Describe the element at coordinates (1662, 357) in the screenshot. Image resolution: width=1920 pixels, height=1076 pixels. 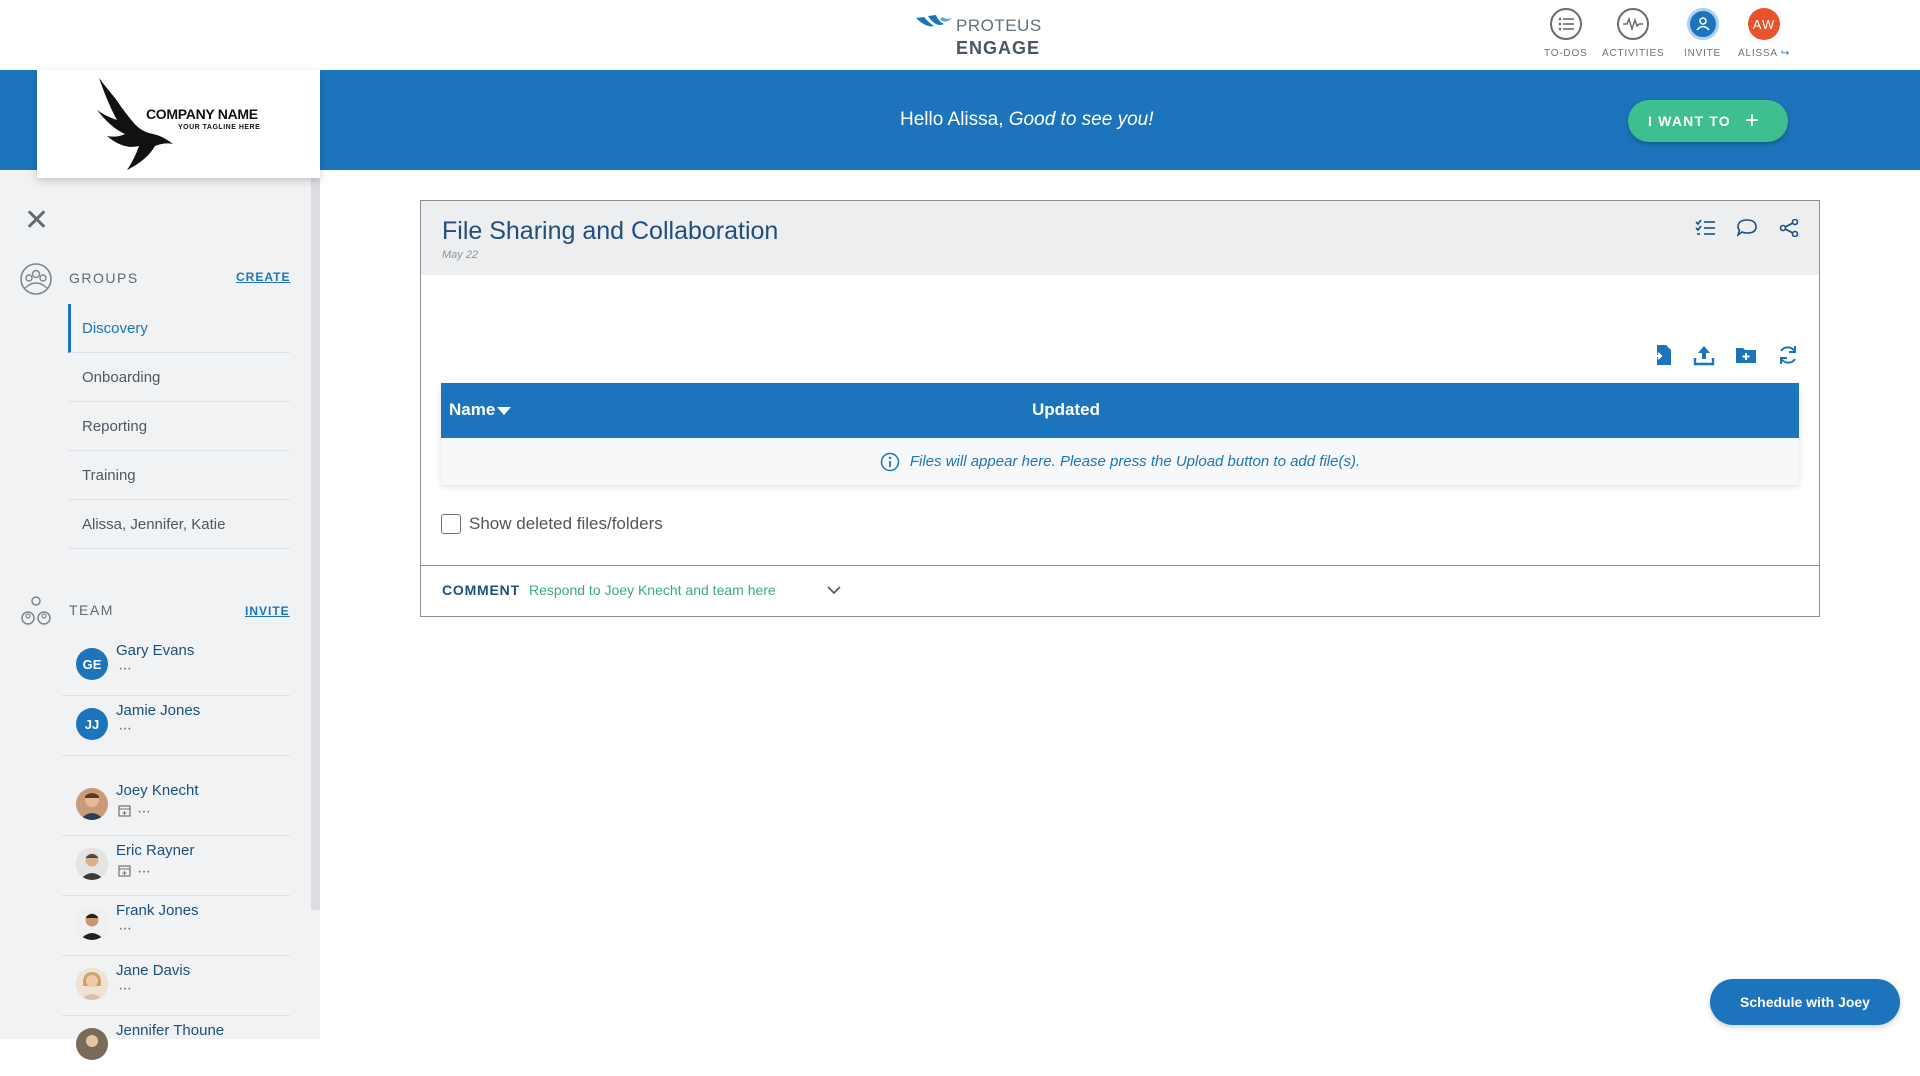
I see `import-file-icon` at that location.